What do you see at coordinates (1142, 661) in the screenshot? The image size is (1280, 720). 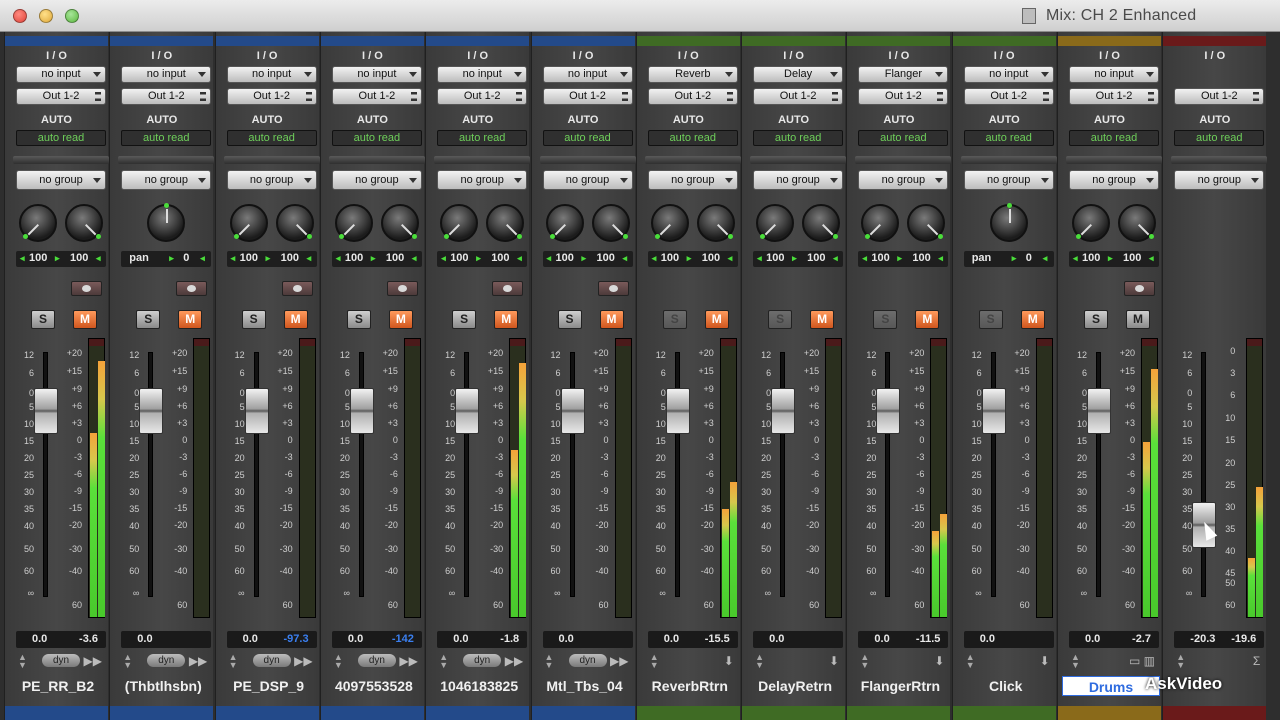 I see `folder-icon: ▭ ▥` at bounding box center [1142, 661].